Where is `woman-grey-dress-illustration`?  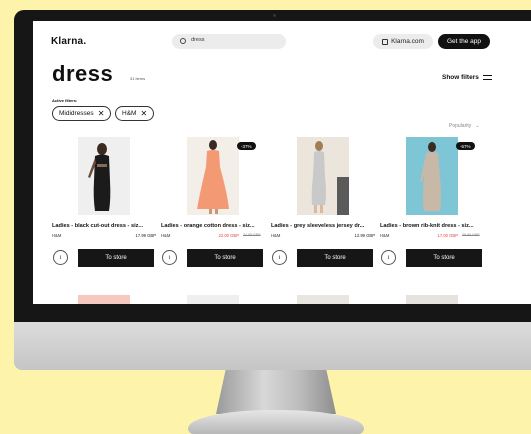 woman-grey-dress-illustration is located at coordinates (323, 176).